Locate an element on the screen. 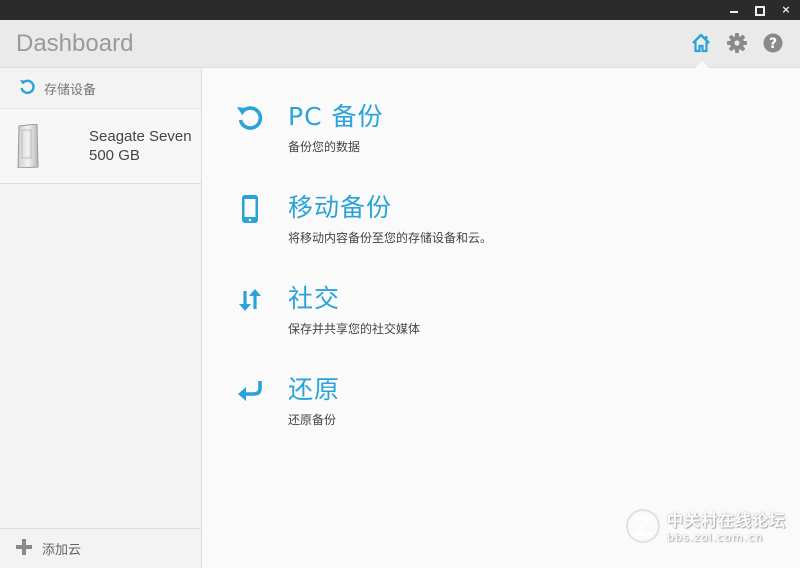 The width and height of the screenshot is (800, 568). pc-backup-icon is located at coordinates (250, 118).